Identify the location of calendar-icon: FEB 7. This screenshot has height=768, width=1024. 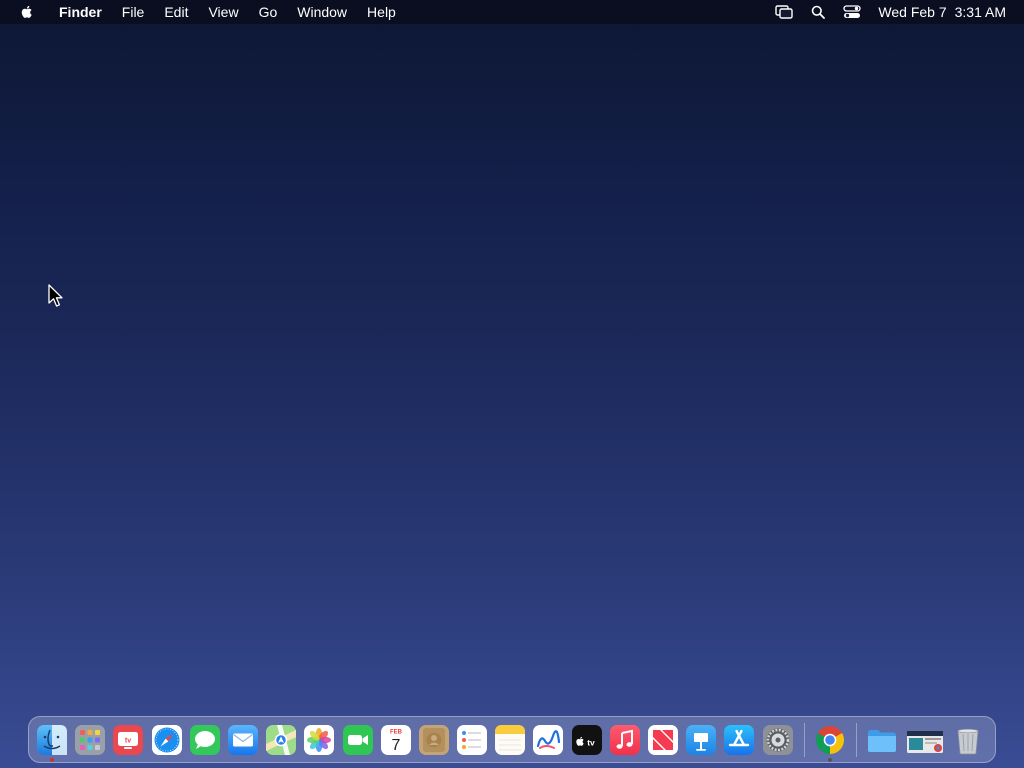
(395, 739).